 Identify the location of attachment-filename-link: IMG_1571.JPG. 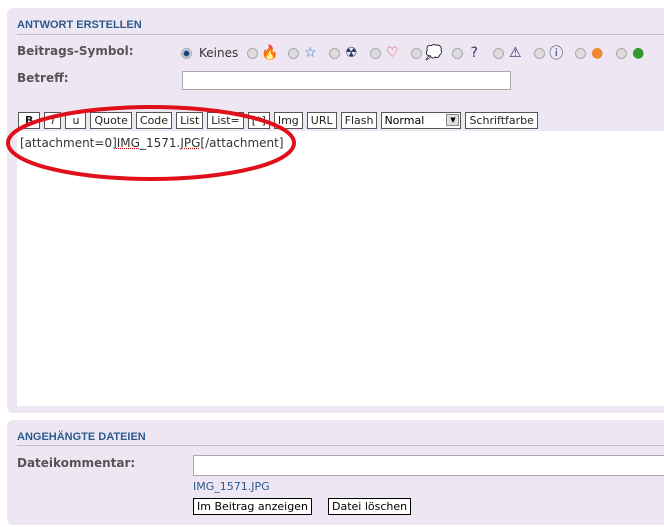
(231, 486).